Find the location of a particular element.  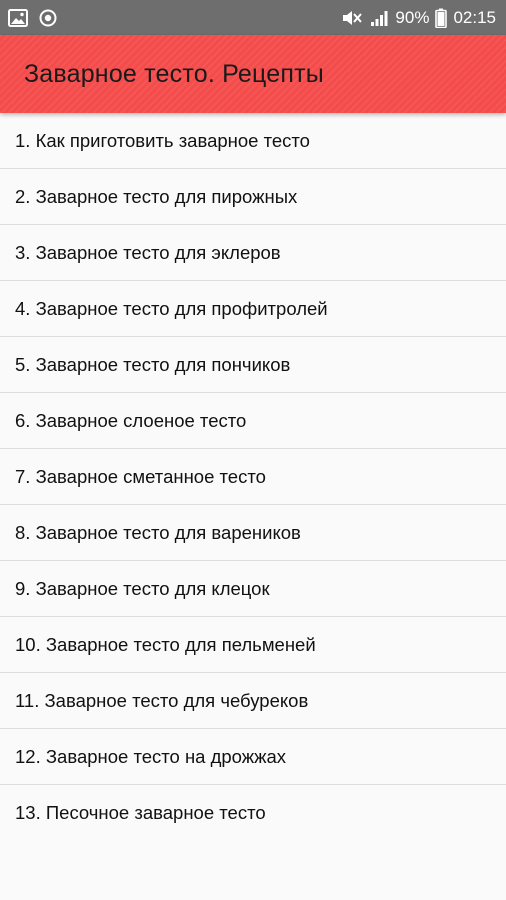

recipe-item: 8. Заварное тесто для вареников is located at coordinates (253, 533).